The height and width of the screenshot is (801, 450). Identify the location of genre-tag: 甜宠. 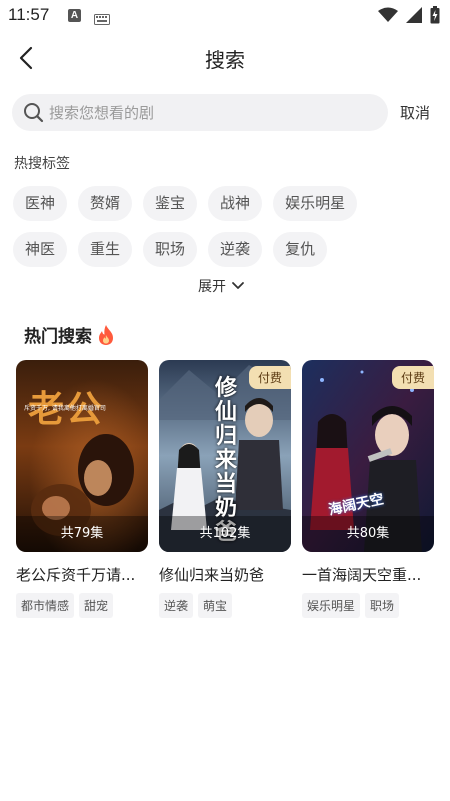
(96, 605).